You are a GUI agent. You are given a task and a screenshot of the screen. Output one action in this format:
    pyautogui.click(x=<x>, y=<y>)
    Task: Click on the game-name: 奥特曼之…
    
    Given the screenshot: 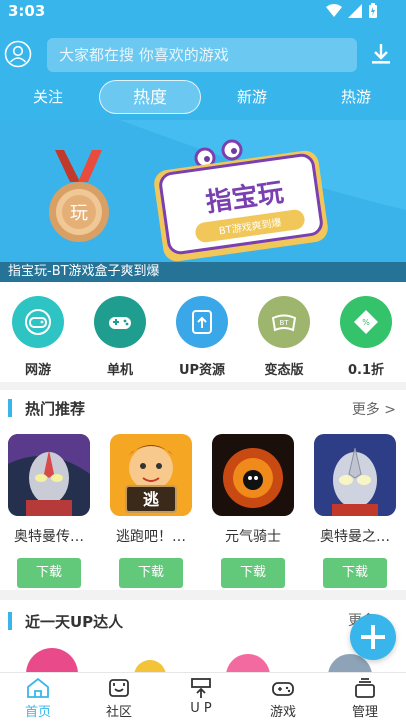 What is the action you would take?
    pyautogui.click(x=355, y=537)
    